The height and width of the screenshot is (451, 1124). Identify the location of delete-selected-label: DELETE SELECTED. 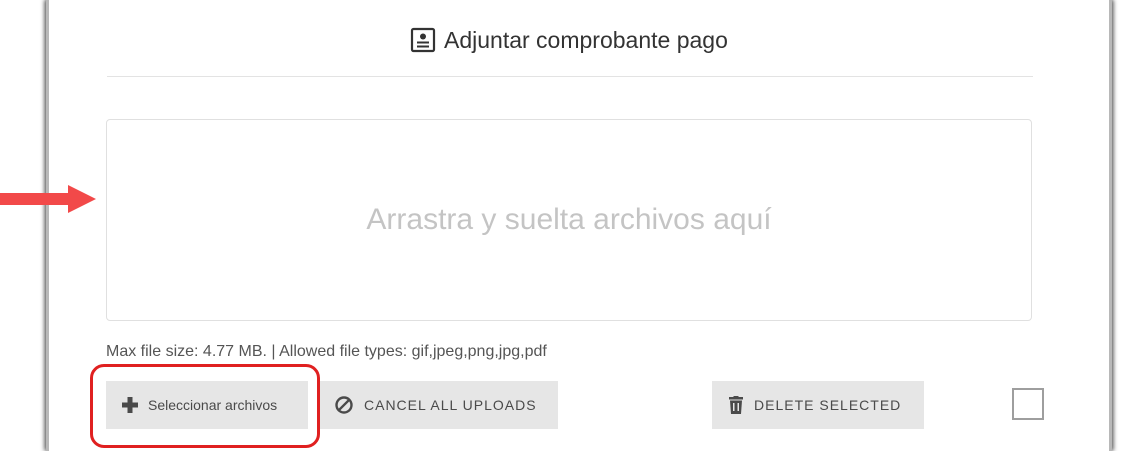
(828, 405).